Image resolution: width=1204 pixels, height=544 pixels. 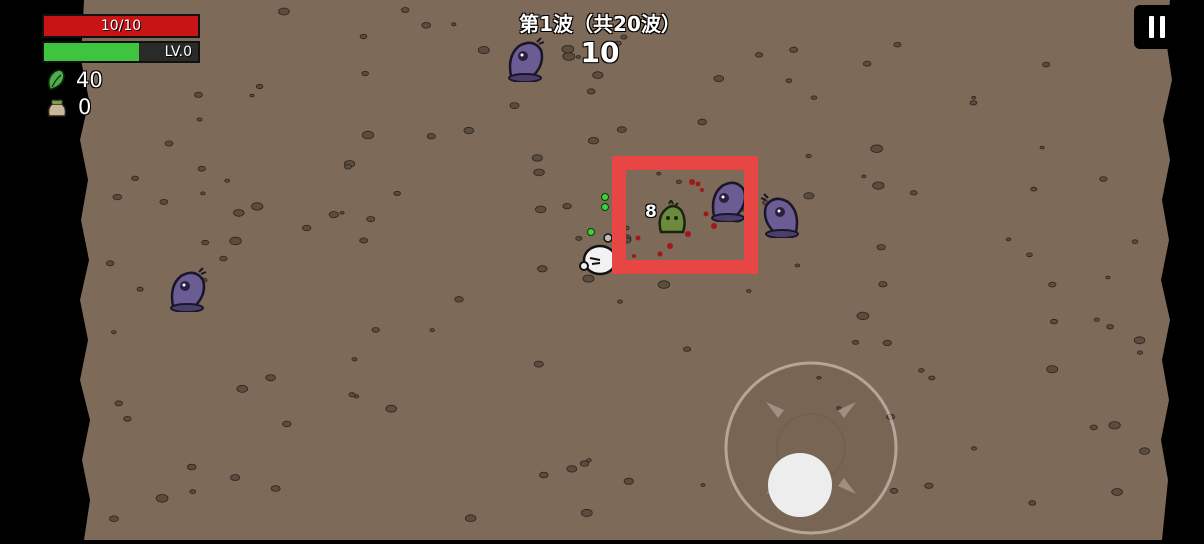 I want to click on health-label: 10/10, so click(x=121, y=26).